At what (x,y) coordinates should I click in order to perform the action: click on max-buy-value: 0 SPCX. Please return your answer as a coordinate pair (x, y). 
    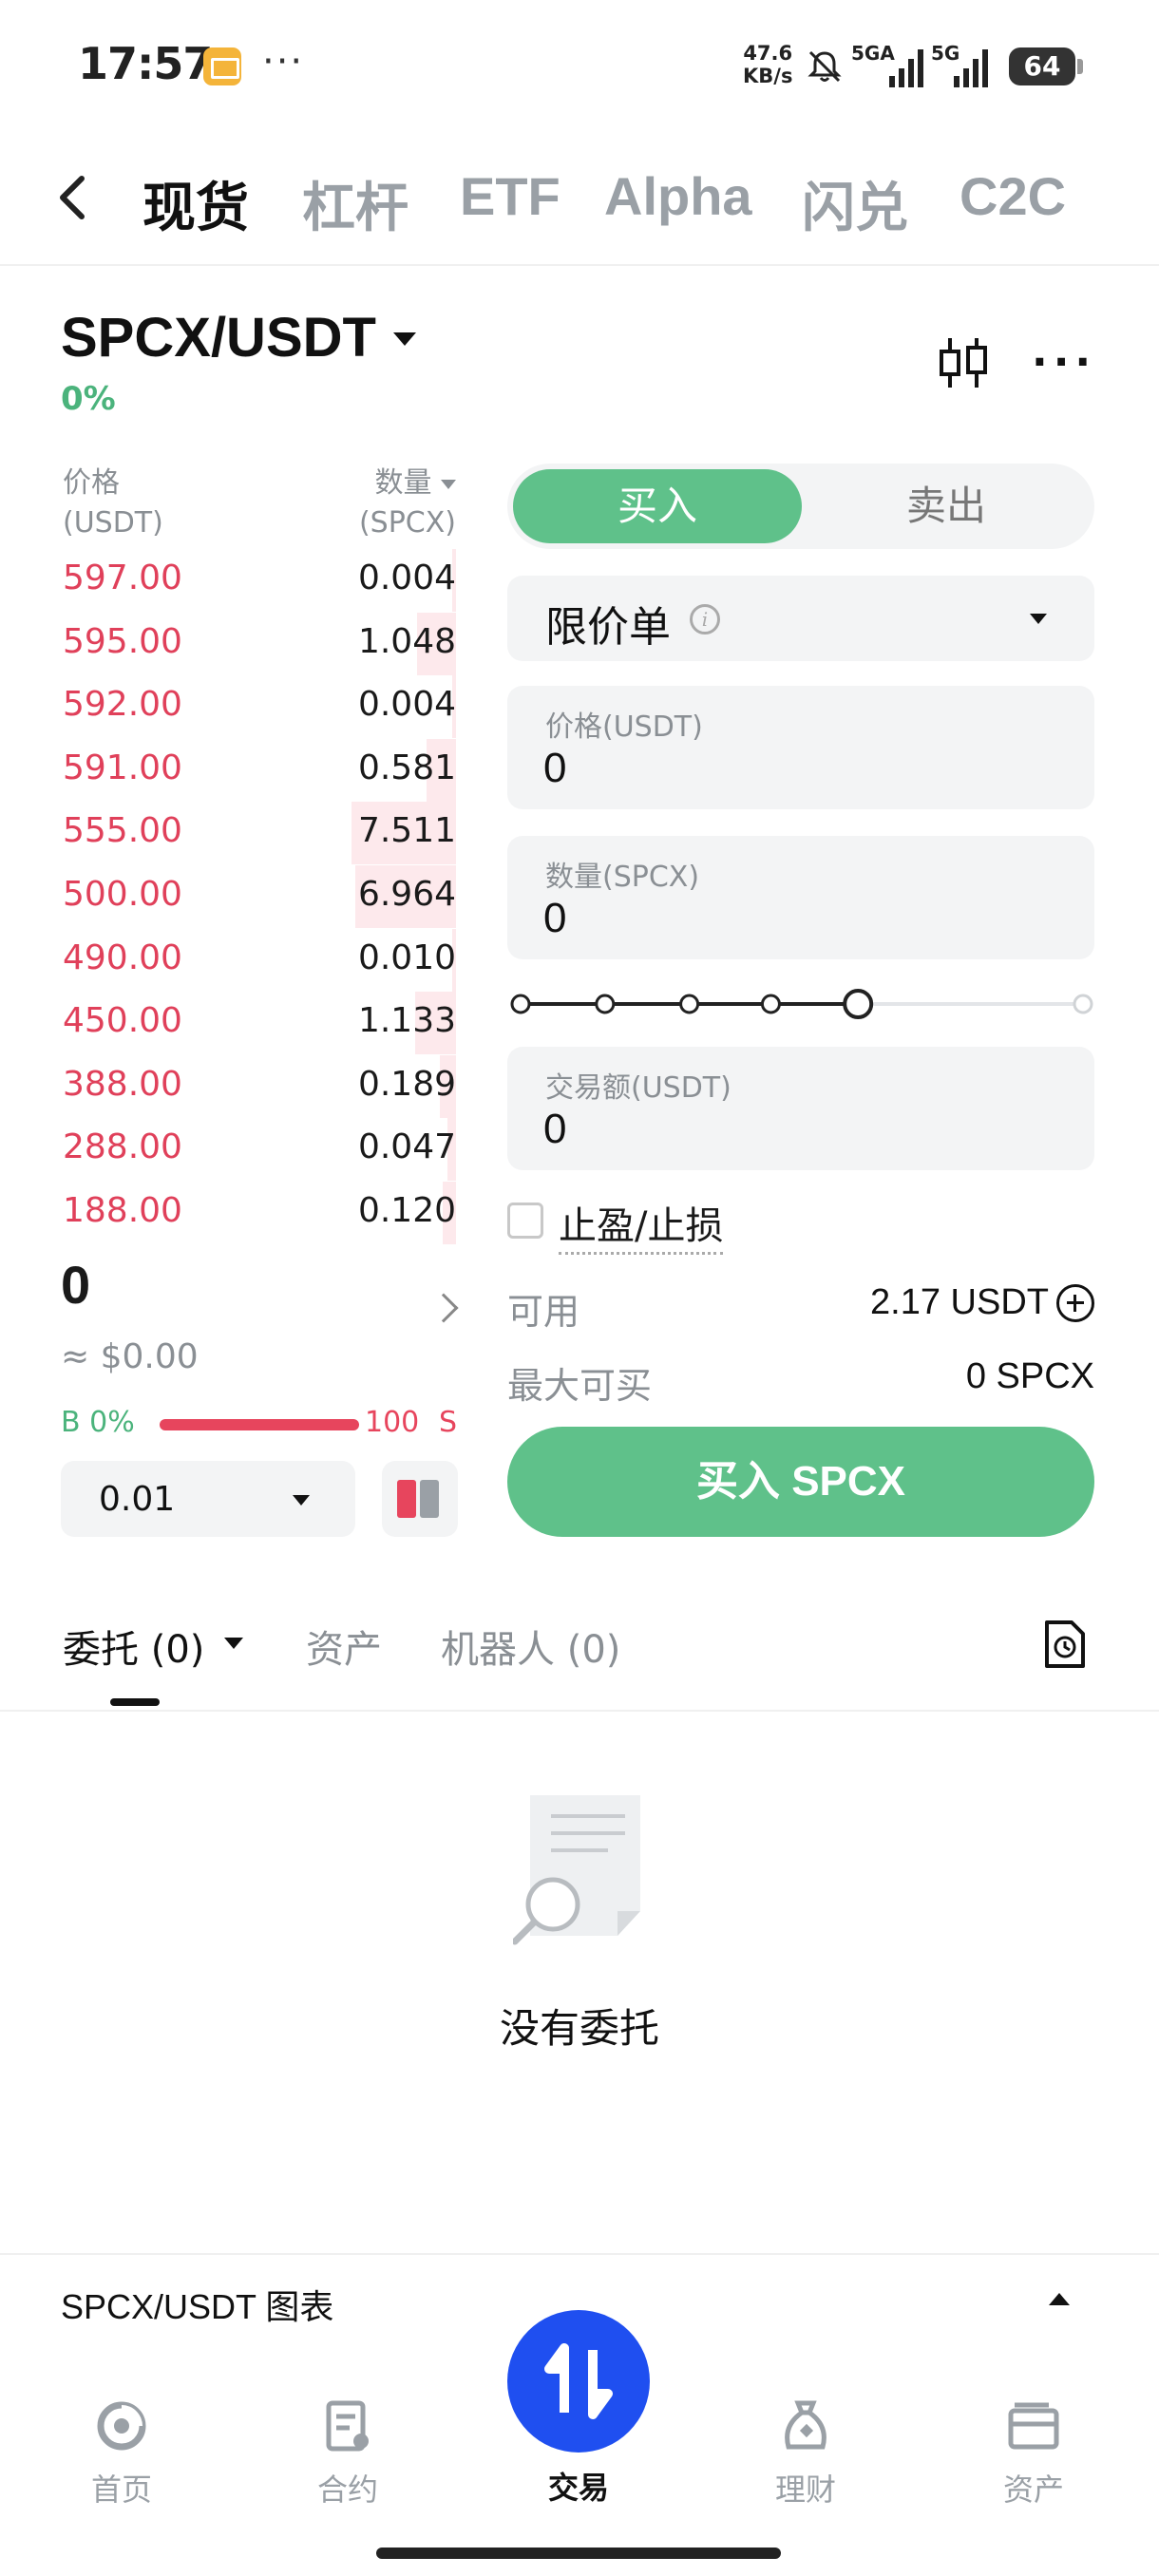
    Looking at the image, I should click on (1029, 1376).